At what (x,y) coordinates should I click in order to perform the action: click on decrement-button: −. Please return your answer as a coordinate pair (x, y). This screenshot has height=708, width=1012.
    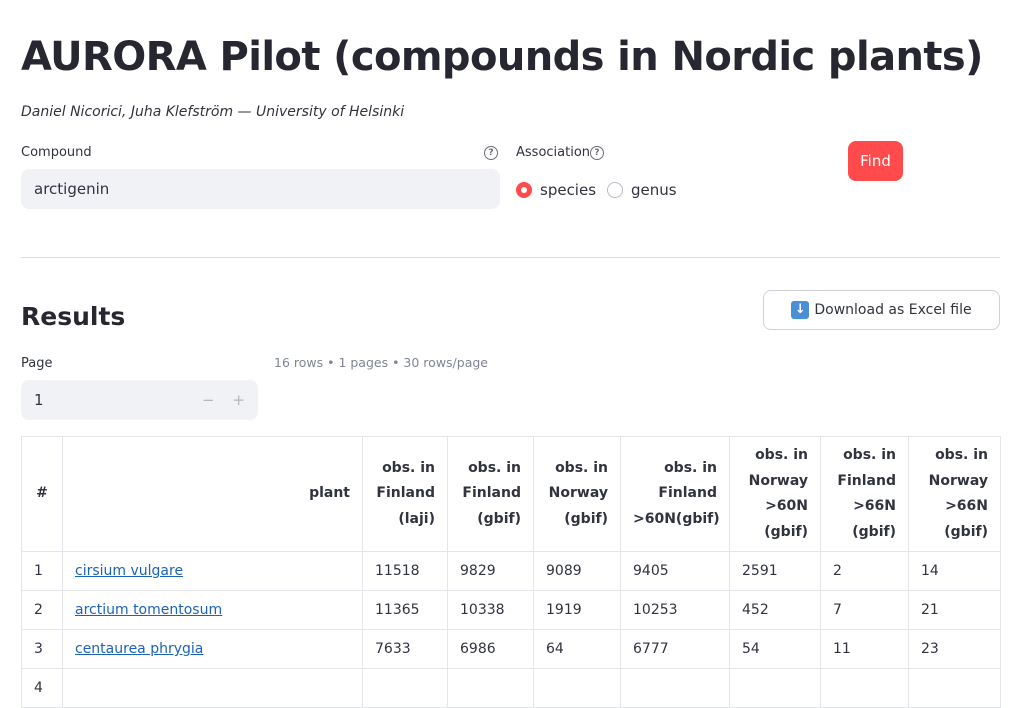
    Looking at the image, I should click on (208, 400).